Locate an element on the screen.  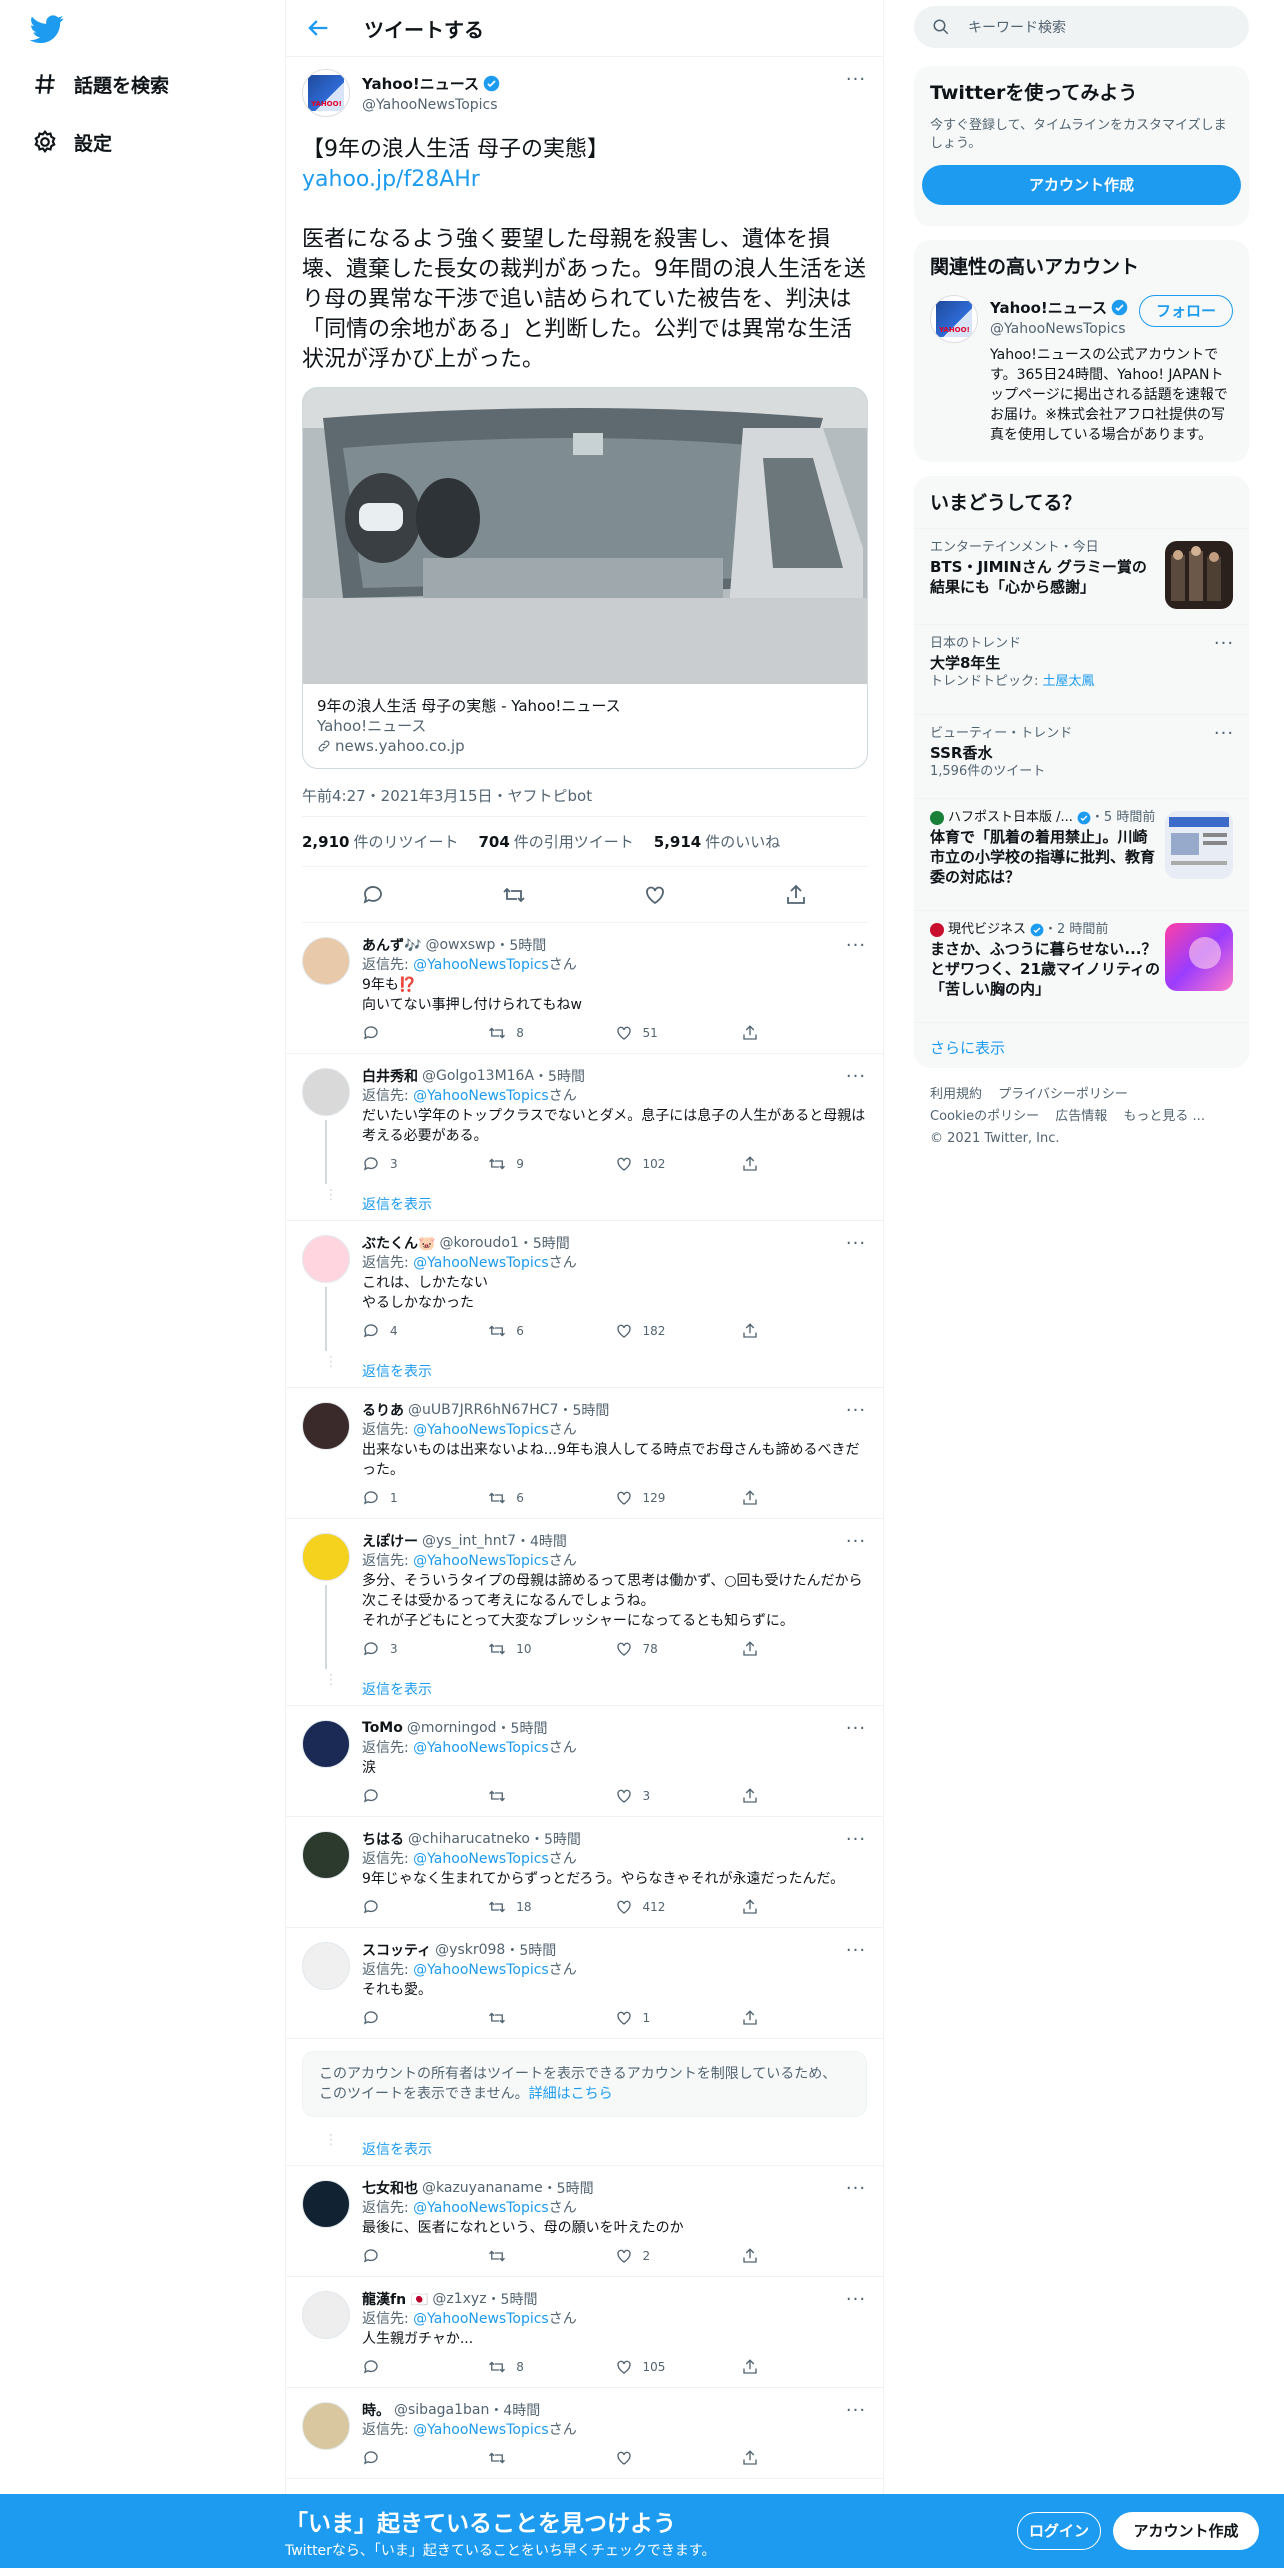
reply-author-name: 龍漢fn 🇯🇵 is located at coordinates (395, 2299).